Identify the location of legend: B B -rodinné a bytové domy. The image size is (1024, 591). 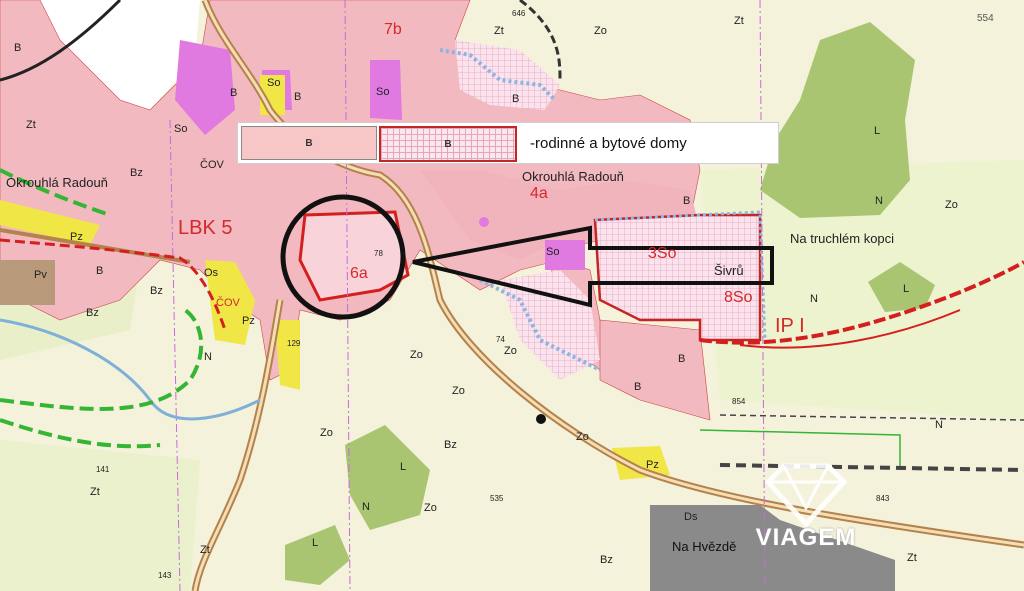
(508, 143).